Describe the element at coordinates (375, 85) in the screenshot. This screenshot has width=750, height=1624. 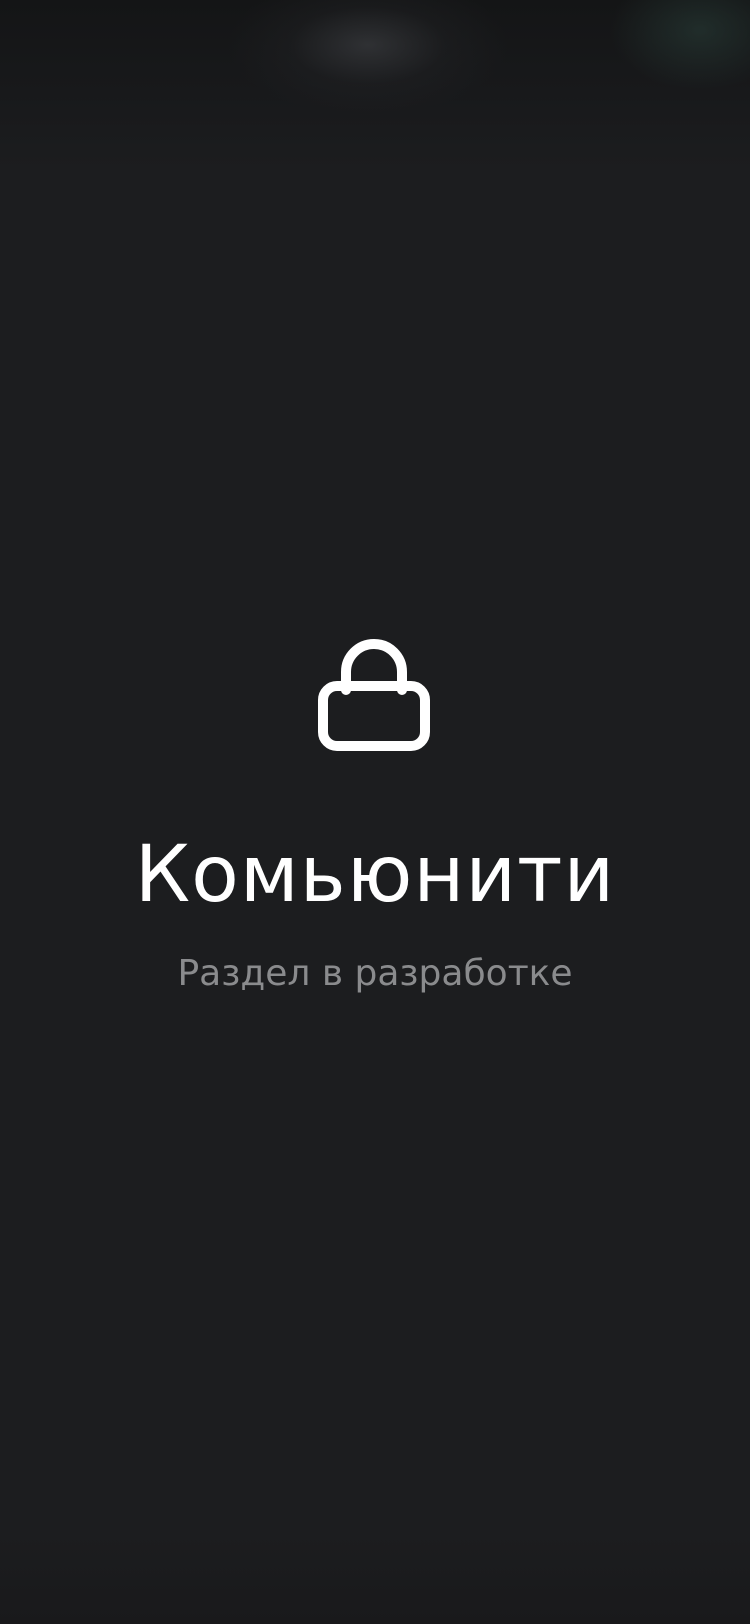
I see `top-glow-background` at that location.